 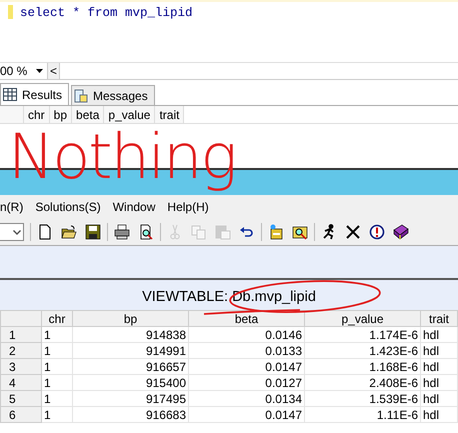 What do you see at coordinates (24, 71) in the screenshot?
I see `zoom-dropdown: 00 %` at bounding box center [24, 71].